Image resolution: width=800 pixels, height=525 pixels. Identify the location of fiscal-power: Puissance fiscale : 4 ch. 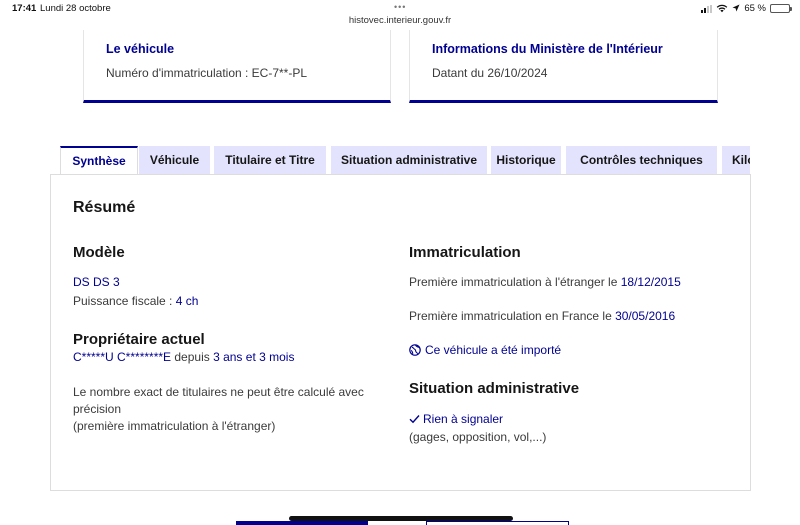
(135, 301).